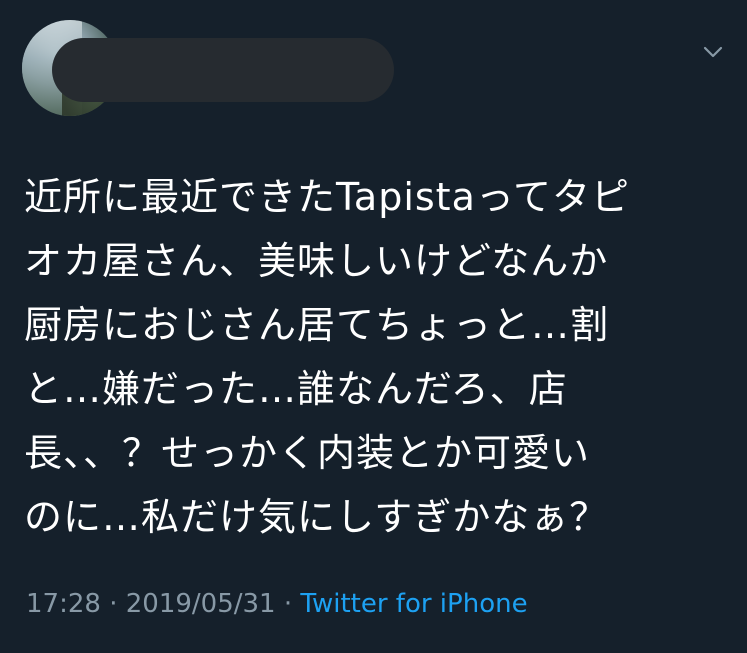 Image resolution: width=747 pixels, height=653 pixels. I want to click on tweet-text-line: 厨房におじさん居てちょっと…割, so click(317, 325).